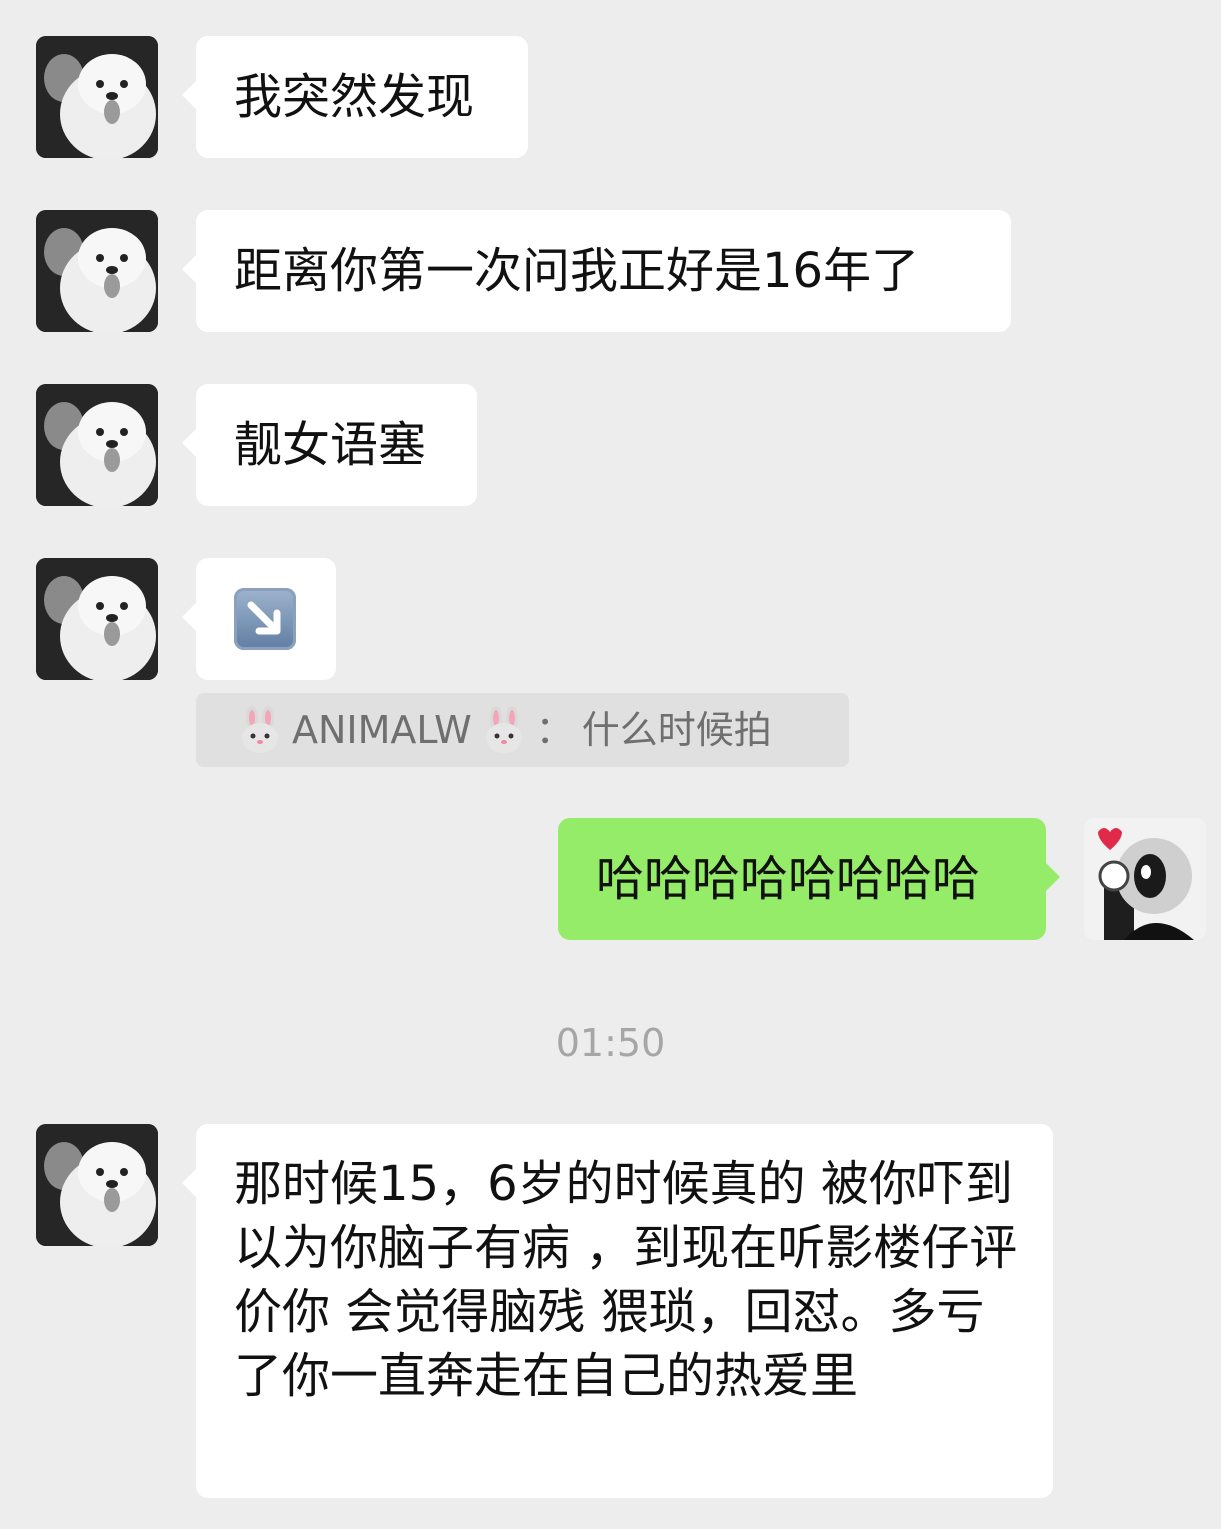 This screenshot has height=1529, width=1221. I want to click on message-text: 距离你第一次问我正好是16年了, so click(577, 271).